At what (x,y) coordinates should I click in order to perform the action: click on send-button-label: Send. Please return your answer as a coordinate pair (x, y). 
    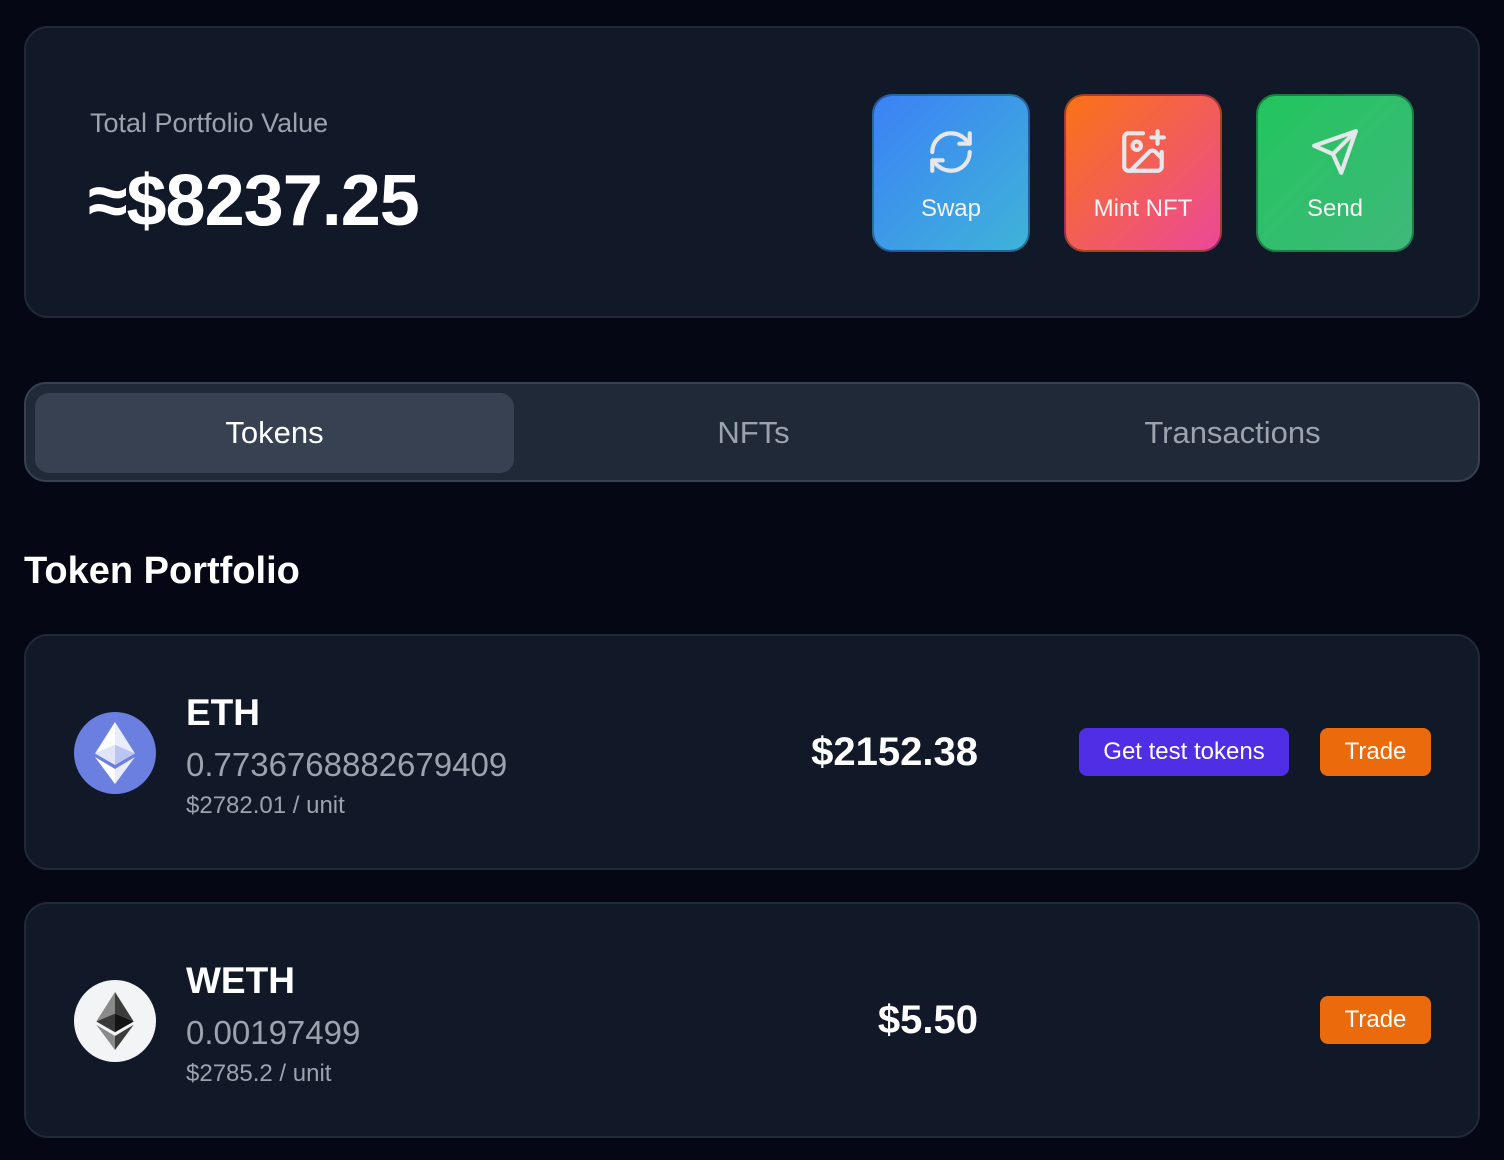
    Looking at the image, I should click on (1335, 208).